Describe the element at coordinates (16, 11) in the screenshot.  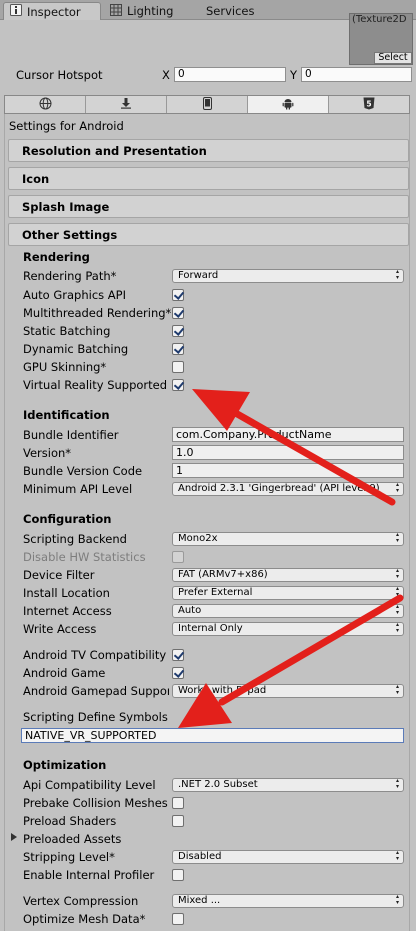
I see `info-icon` at that location.